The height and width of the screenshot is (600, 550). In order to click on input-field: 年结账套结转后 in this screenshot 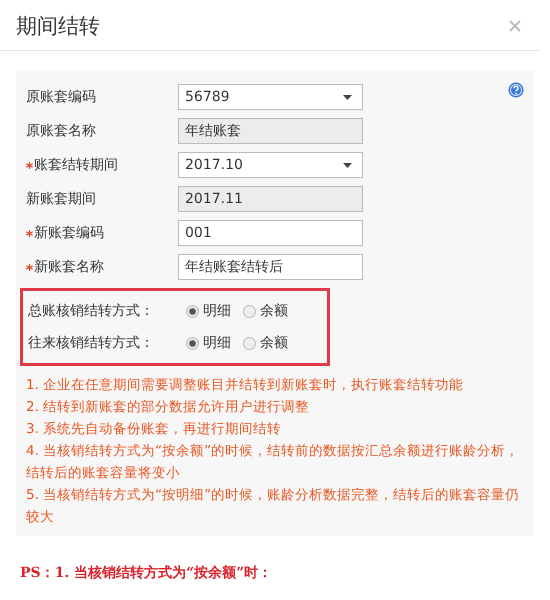, I will do `click(270, 267)`.